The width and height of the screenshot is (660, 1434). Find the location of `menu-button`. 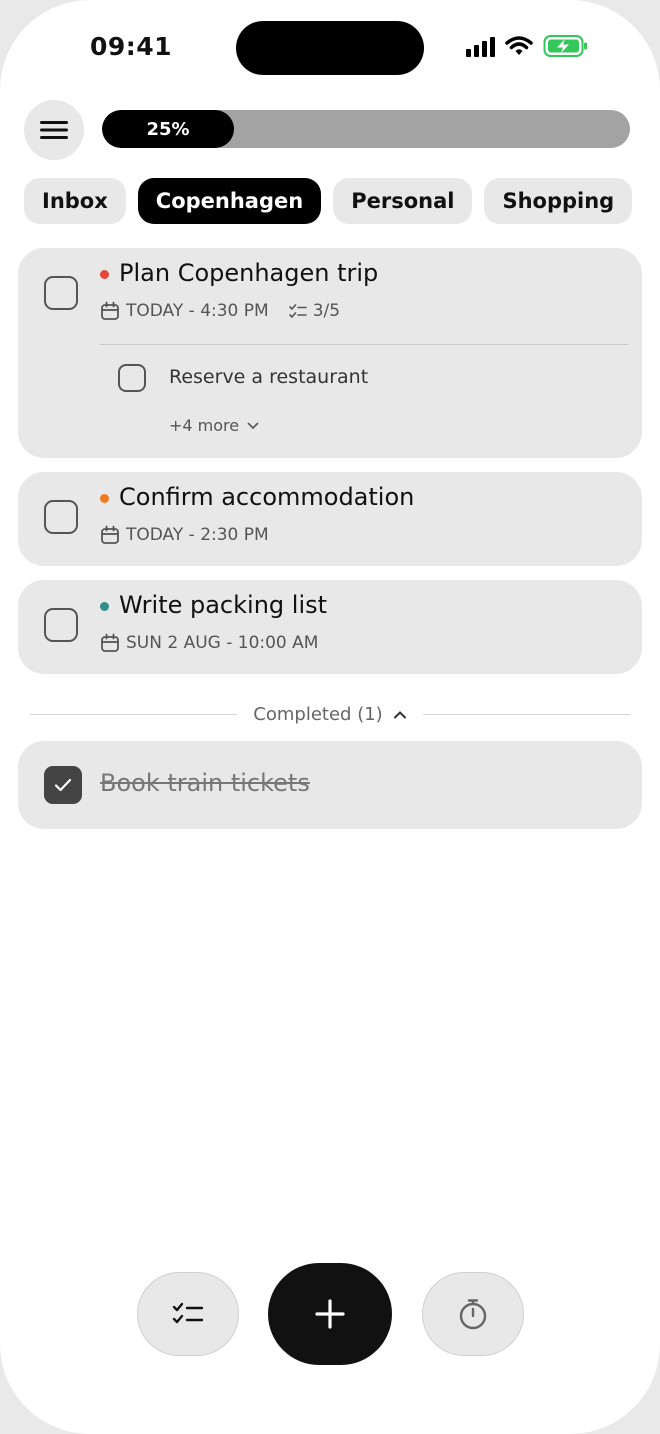

menu-button is located at coordinates (54, 130).